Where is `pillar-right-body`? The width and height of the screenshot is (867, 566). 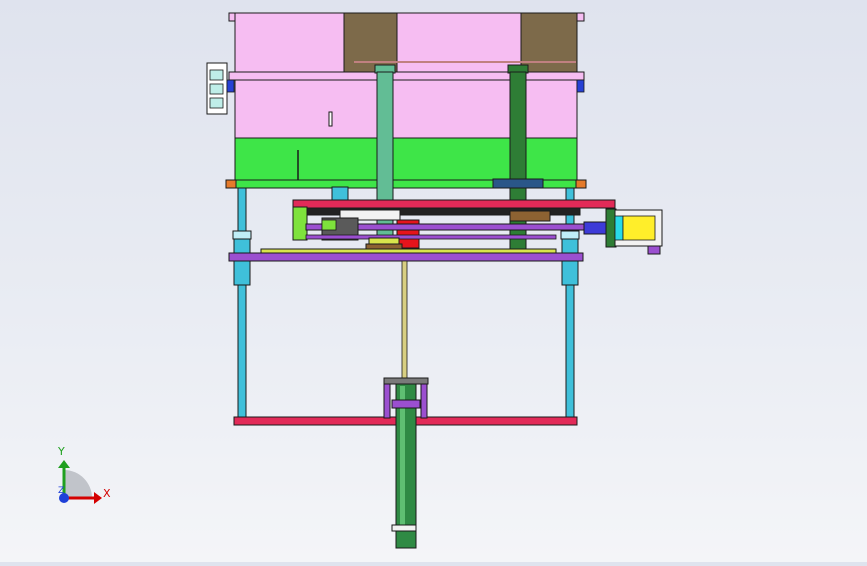 pillar-right-body is located at coordinates (518, 161).